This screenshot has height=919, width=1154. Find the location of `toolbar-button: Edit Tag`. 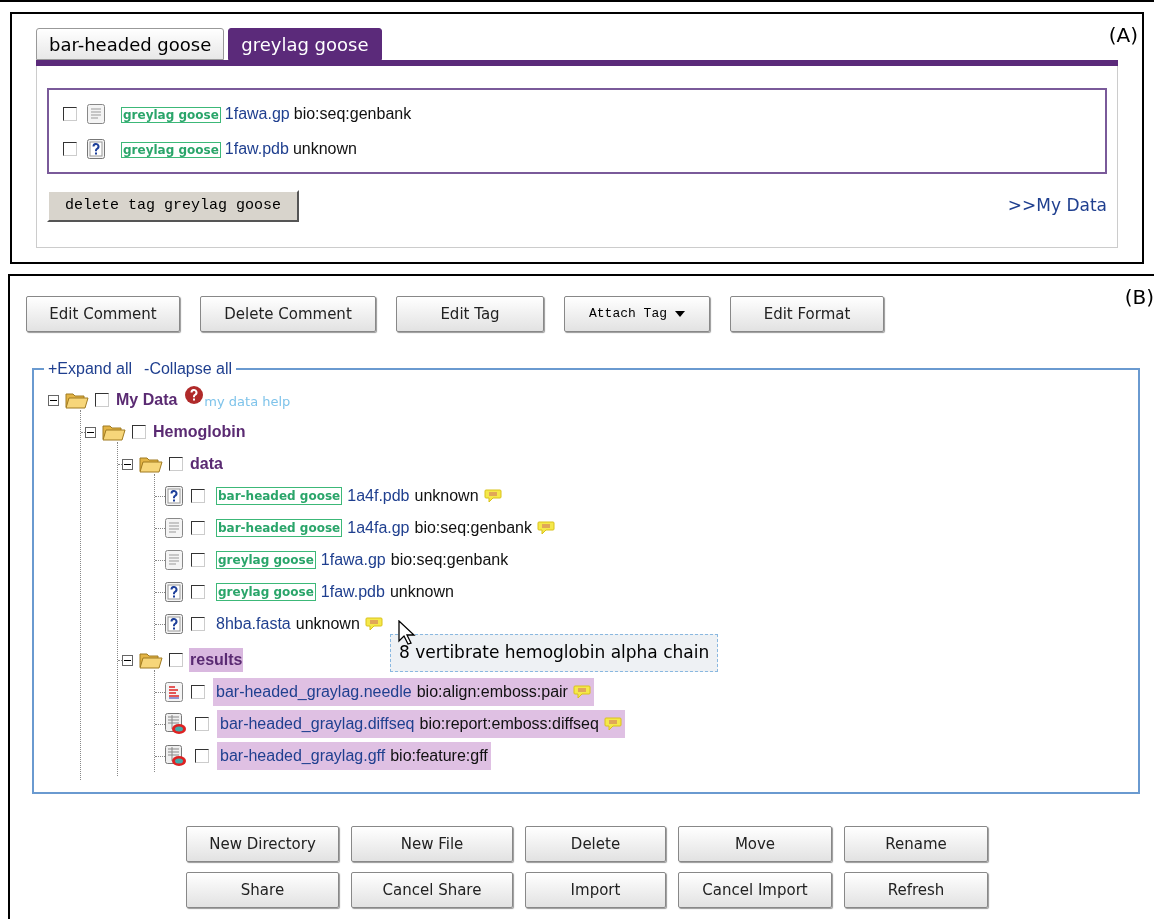

toolbar-button: Edit Tag is located at coordinates (470, 314).